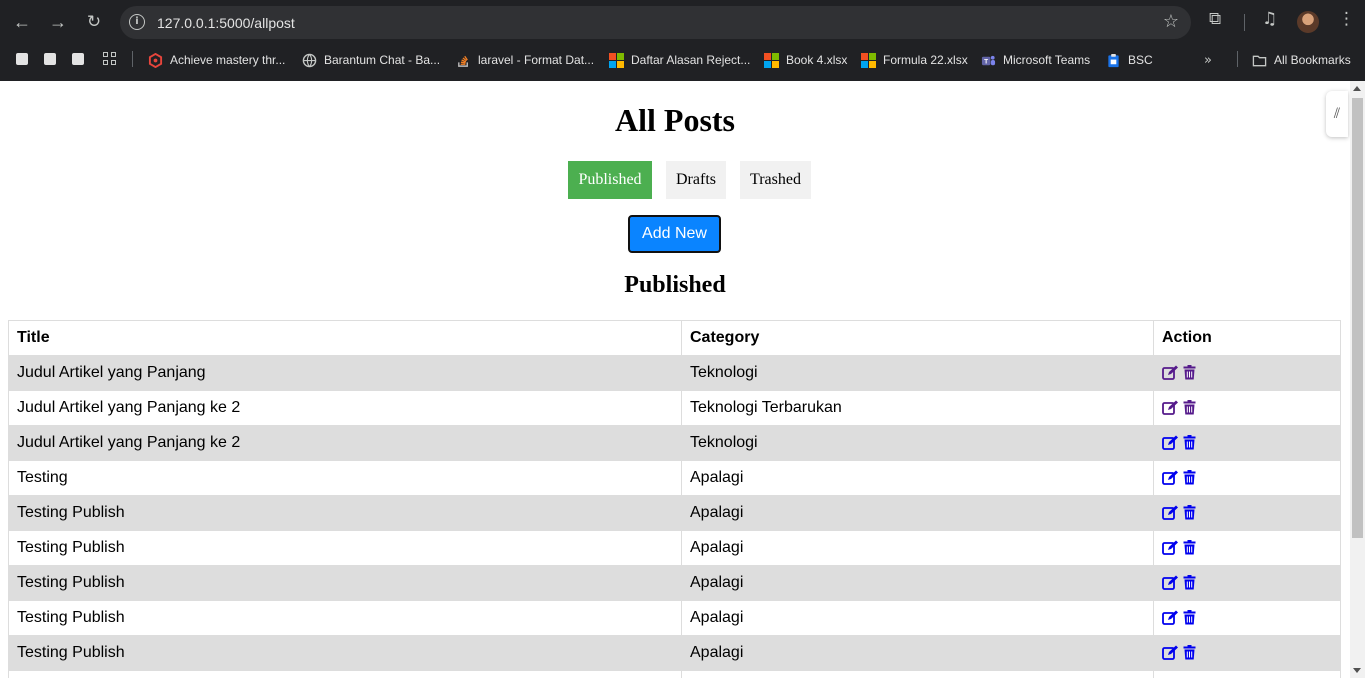 The image size is (1365, 678). I want to click on url-text: 127.0.0.1:5000/allpost, so click(226, 23).